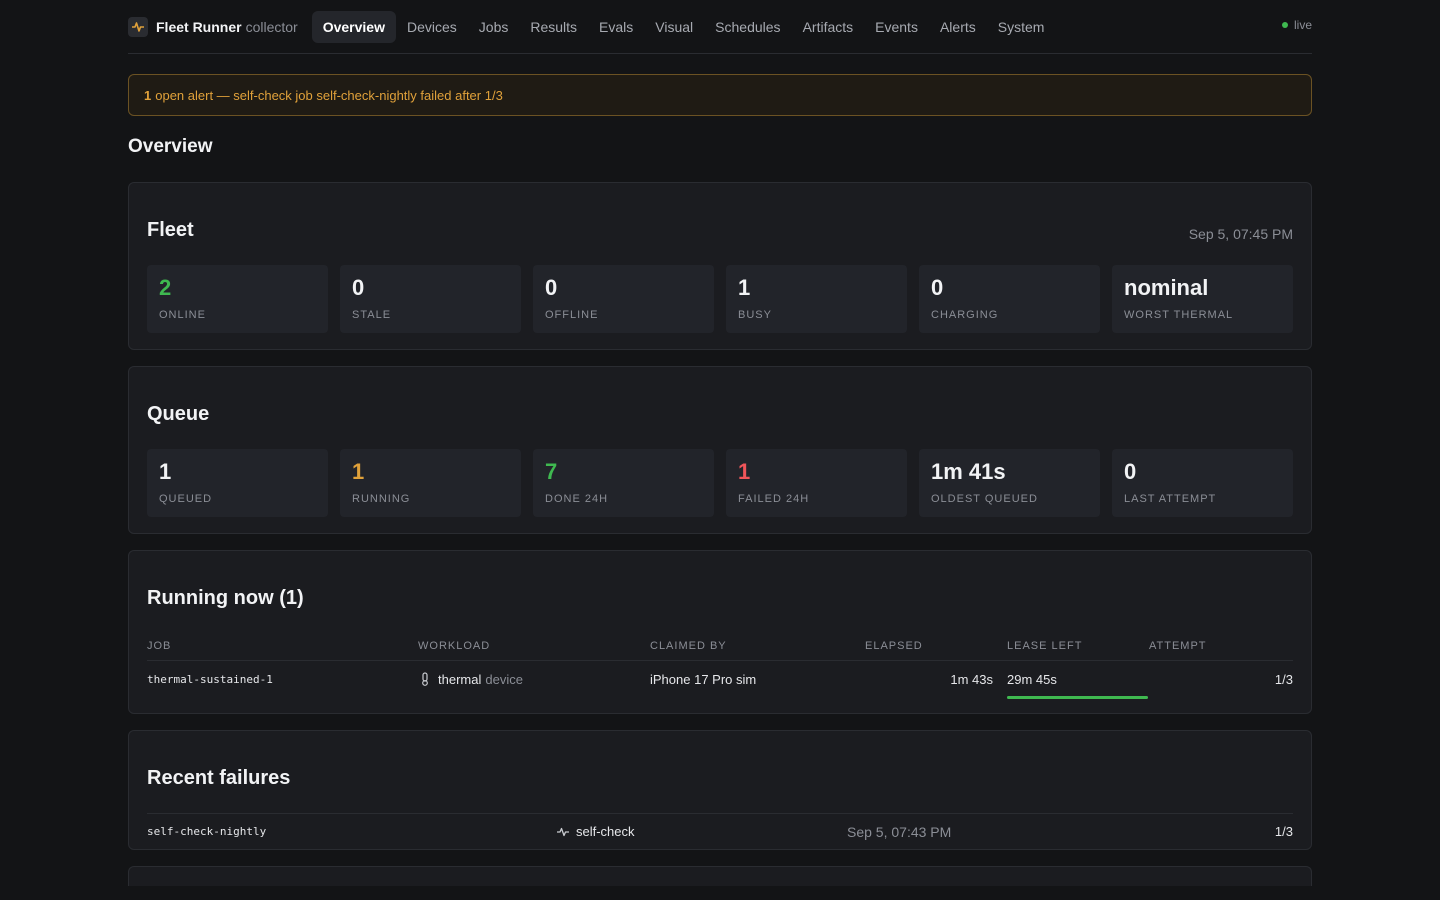  I want to click on stat-charging: 0 CHARGING, so click(1009, 299).